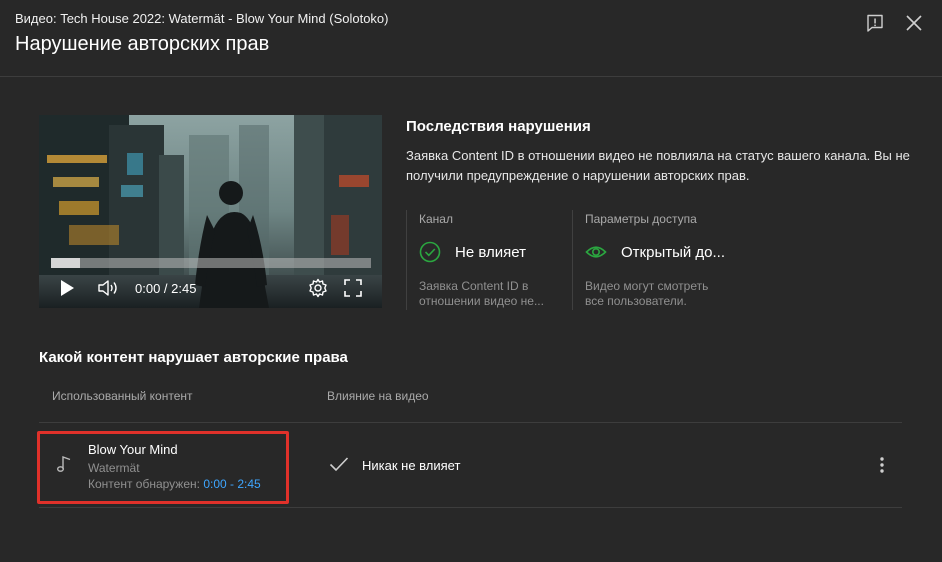 The height and width of the screenshot is (562, 942). What do you see at coordinates (318, 288) in the screenshot?
I see `settings-gear-icon` at bounding box center [318, 288].